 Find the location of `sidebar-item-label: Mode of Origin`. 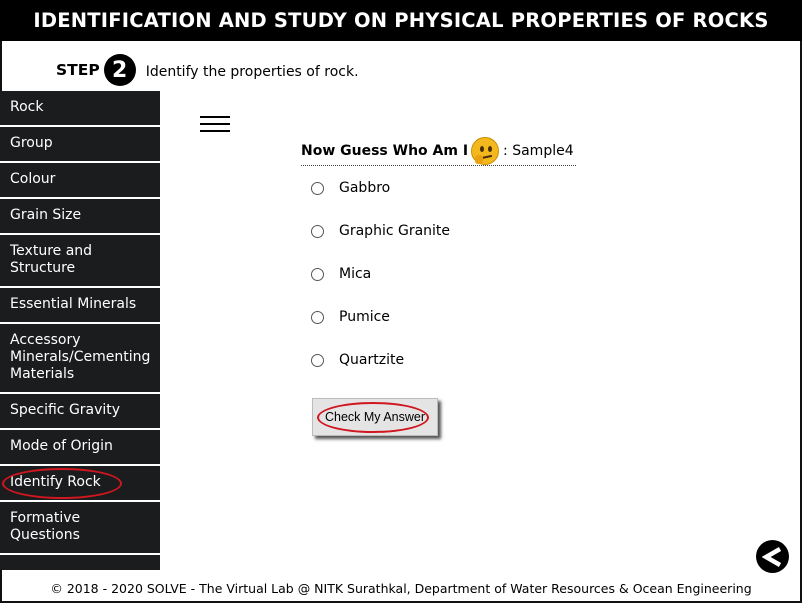

sidebar-item-label: Mode of Origin is located at coordinates (61, 446).